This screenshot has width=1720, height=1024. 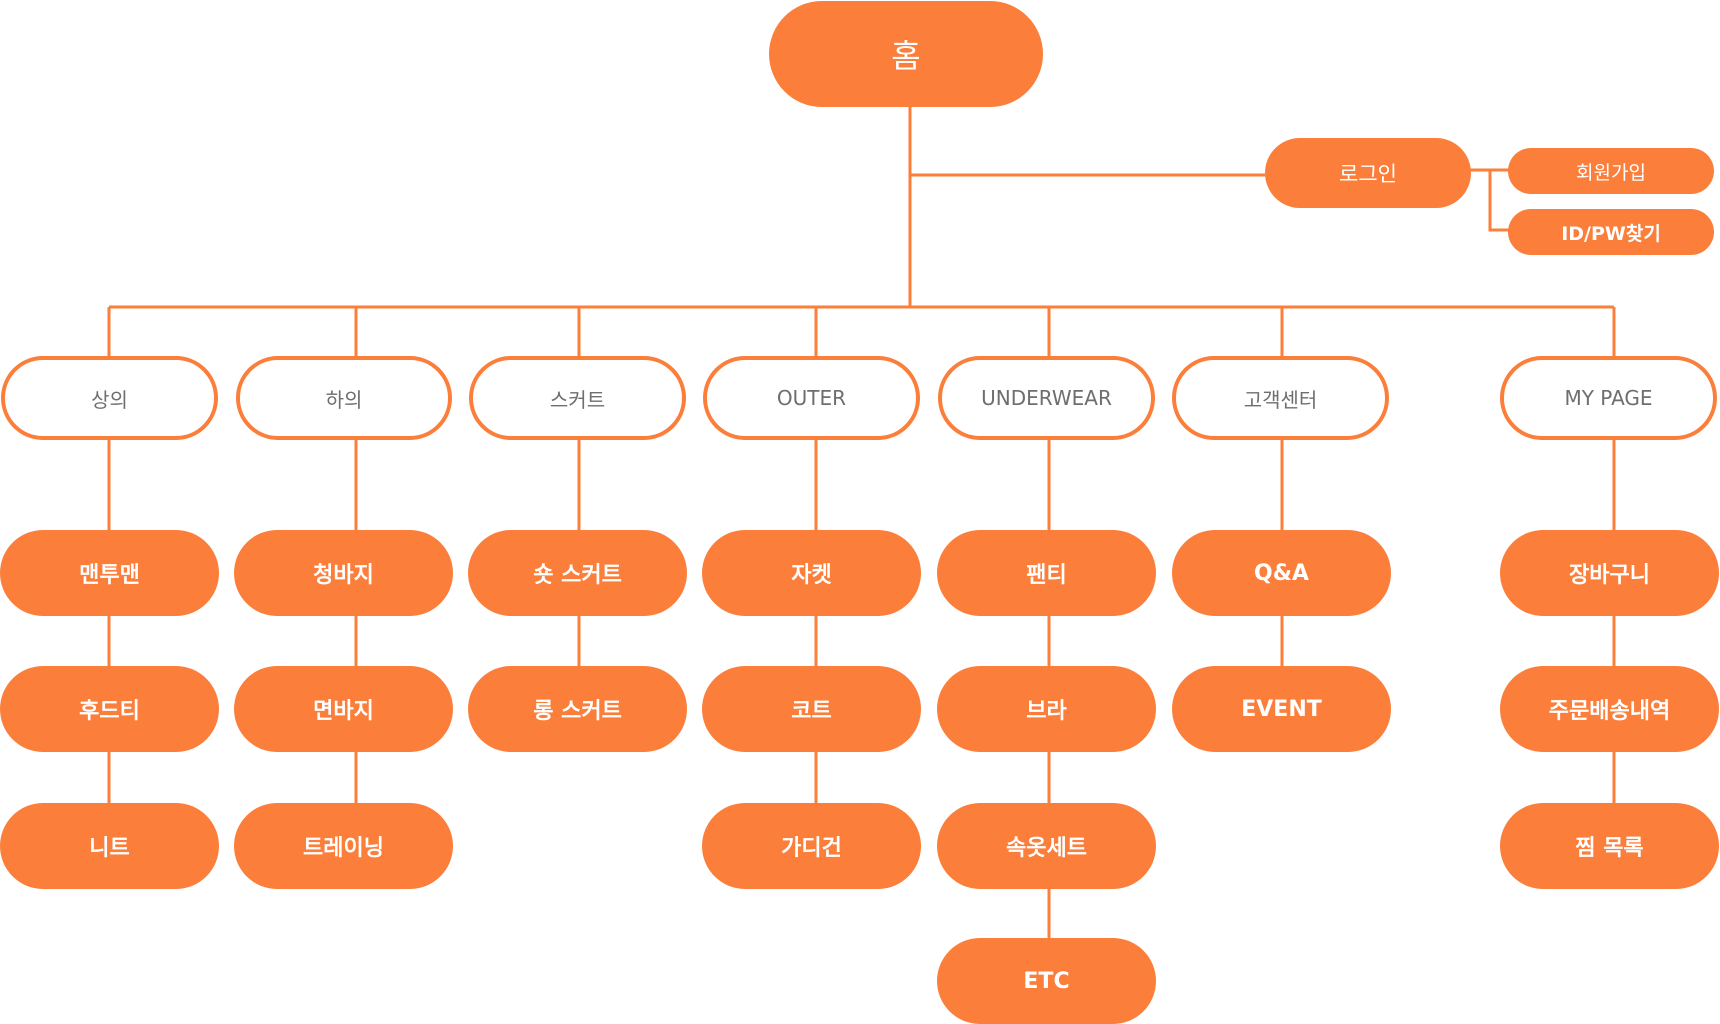 I want to click on category-node-skirt: 스커트, so click(x=577, y=398).